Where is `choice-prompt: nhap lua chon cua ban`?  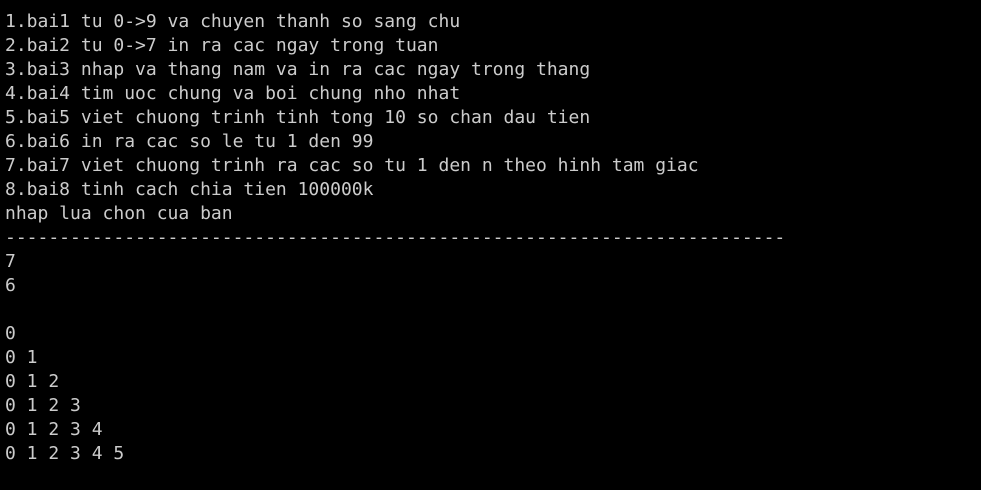
choice-prompt: nhap lua chon cua ban is located at coordinates (119, 213).